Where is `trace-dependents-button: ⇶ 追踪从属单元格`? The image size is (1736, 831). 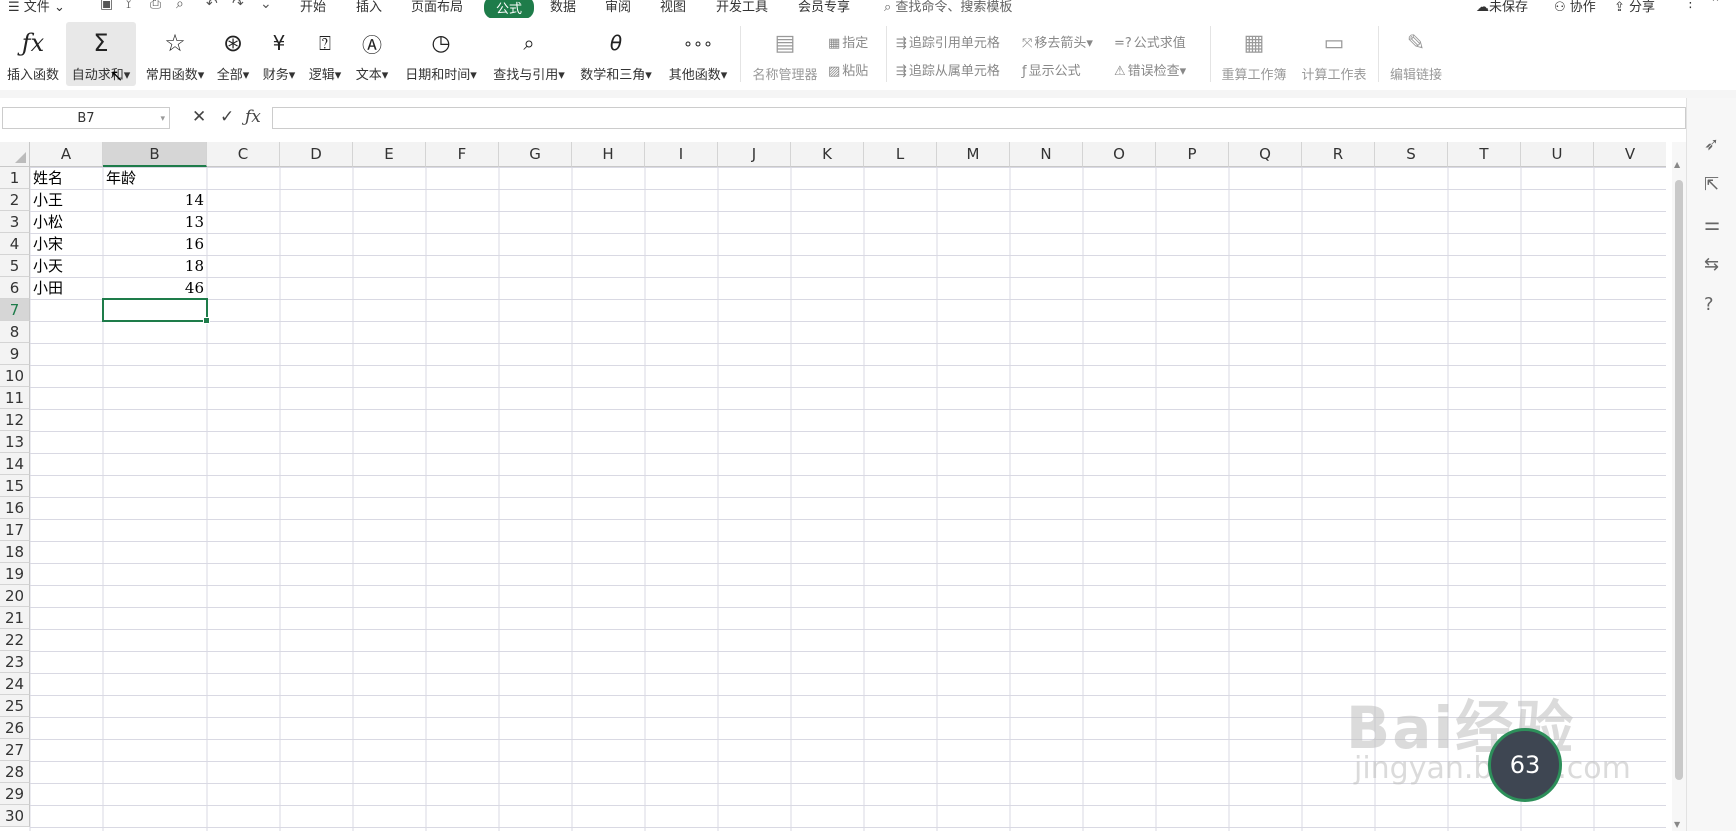 trace-dependents-button: ⇶ 追踪从属单元格 is located at coordinates (948, 69).